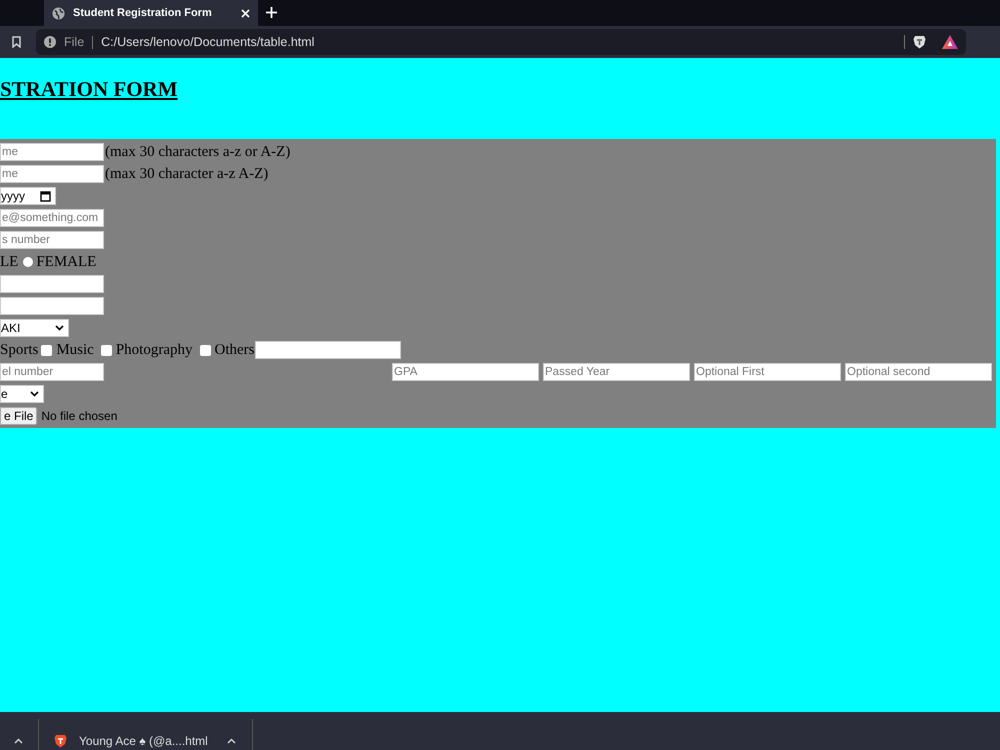  Describe the element at coordinates (28, 262) in the screenshot. I see `radio-button` at that location.